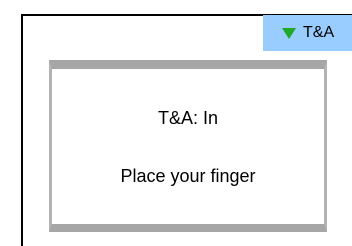 The width and height of the screenshot is (352, 246). I want to click on status-text: T&A: In, so click(188, 118).